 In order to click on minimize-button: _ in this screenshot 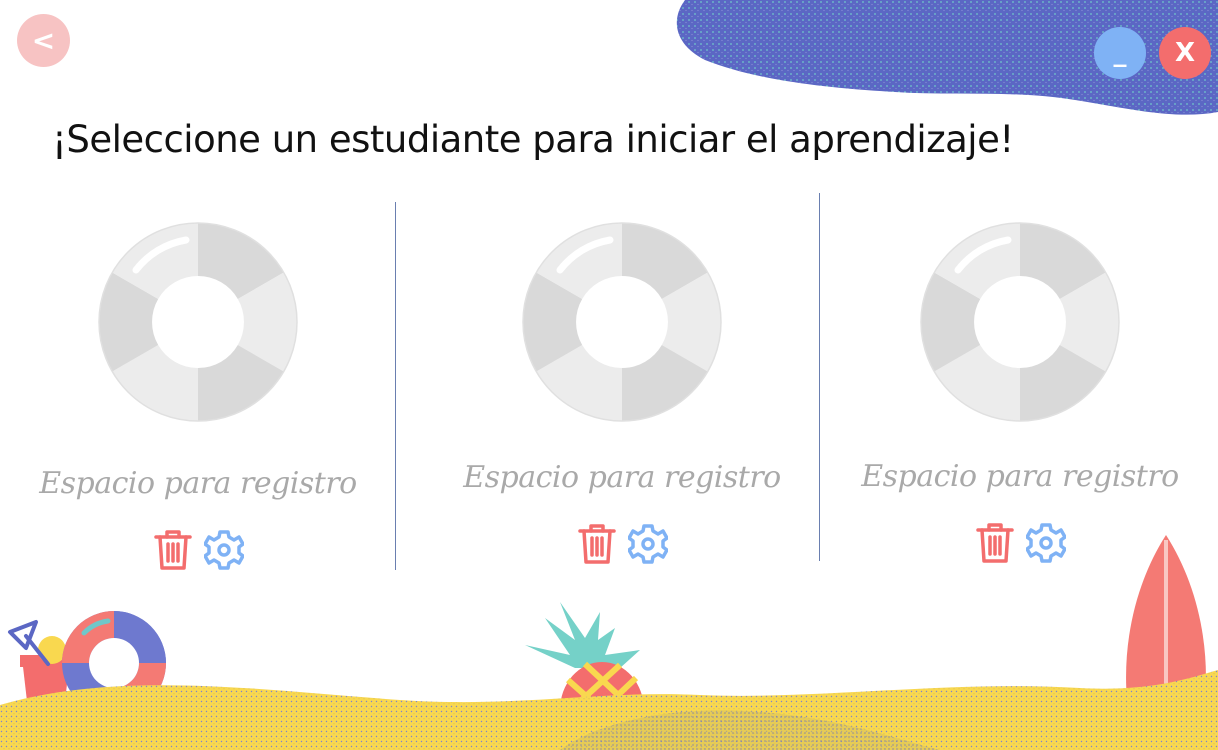, I will do `click(1120, 53)`.